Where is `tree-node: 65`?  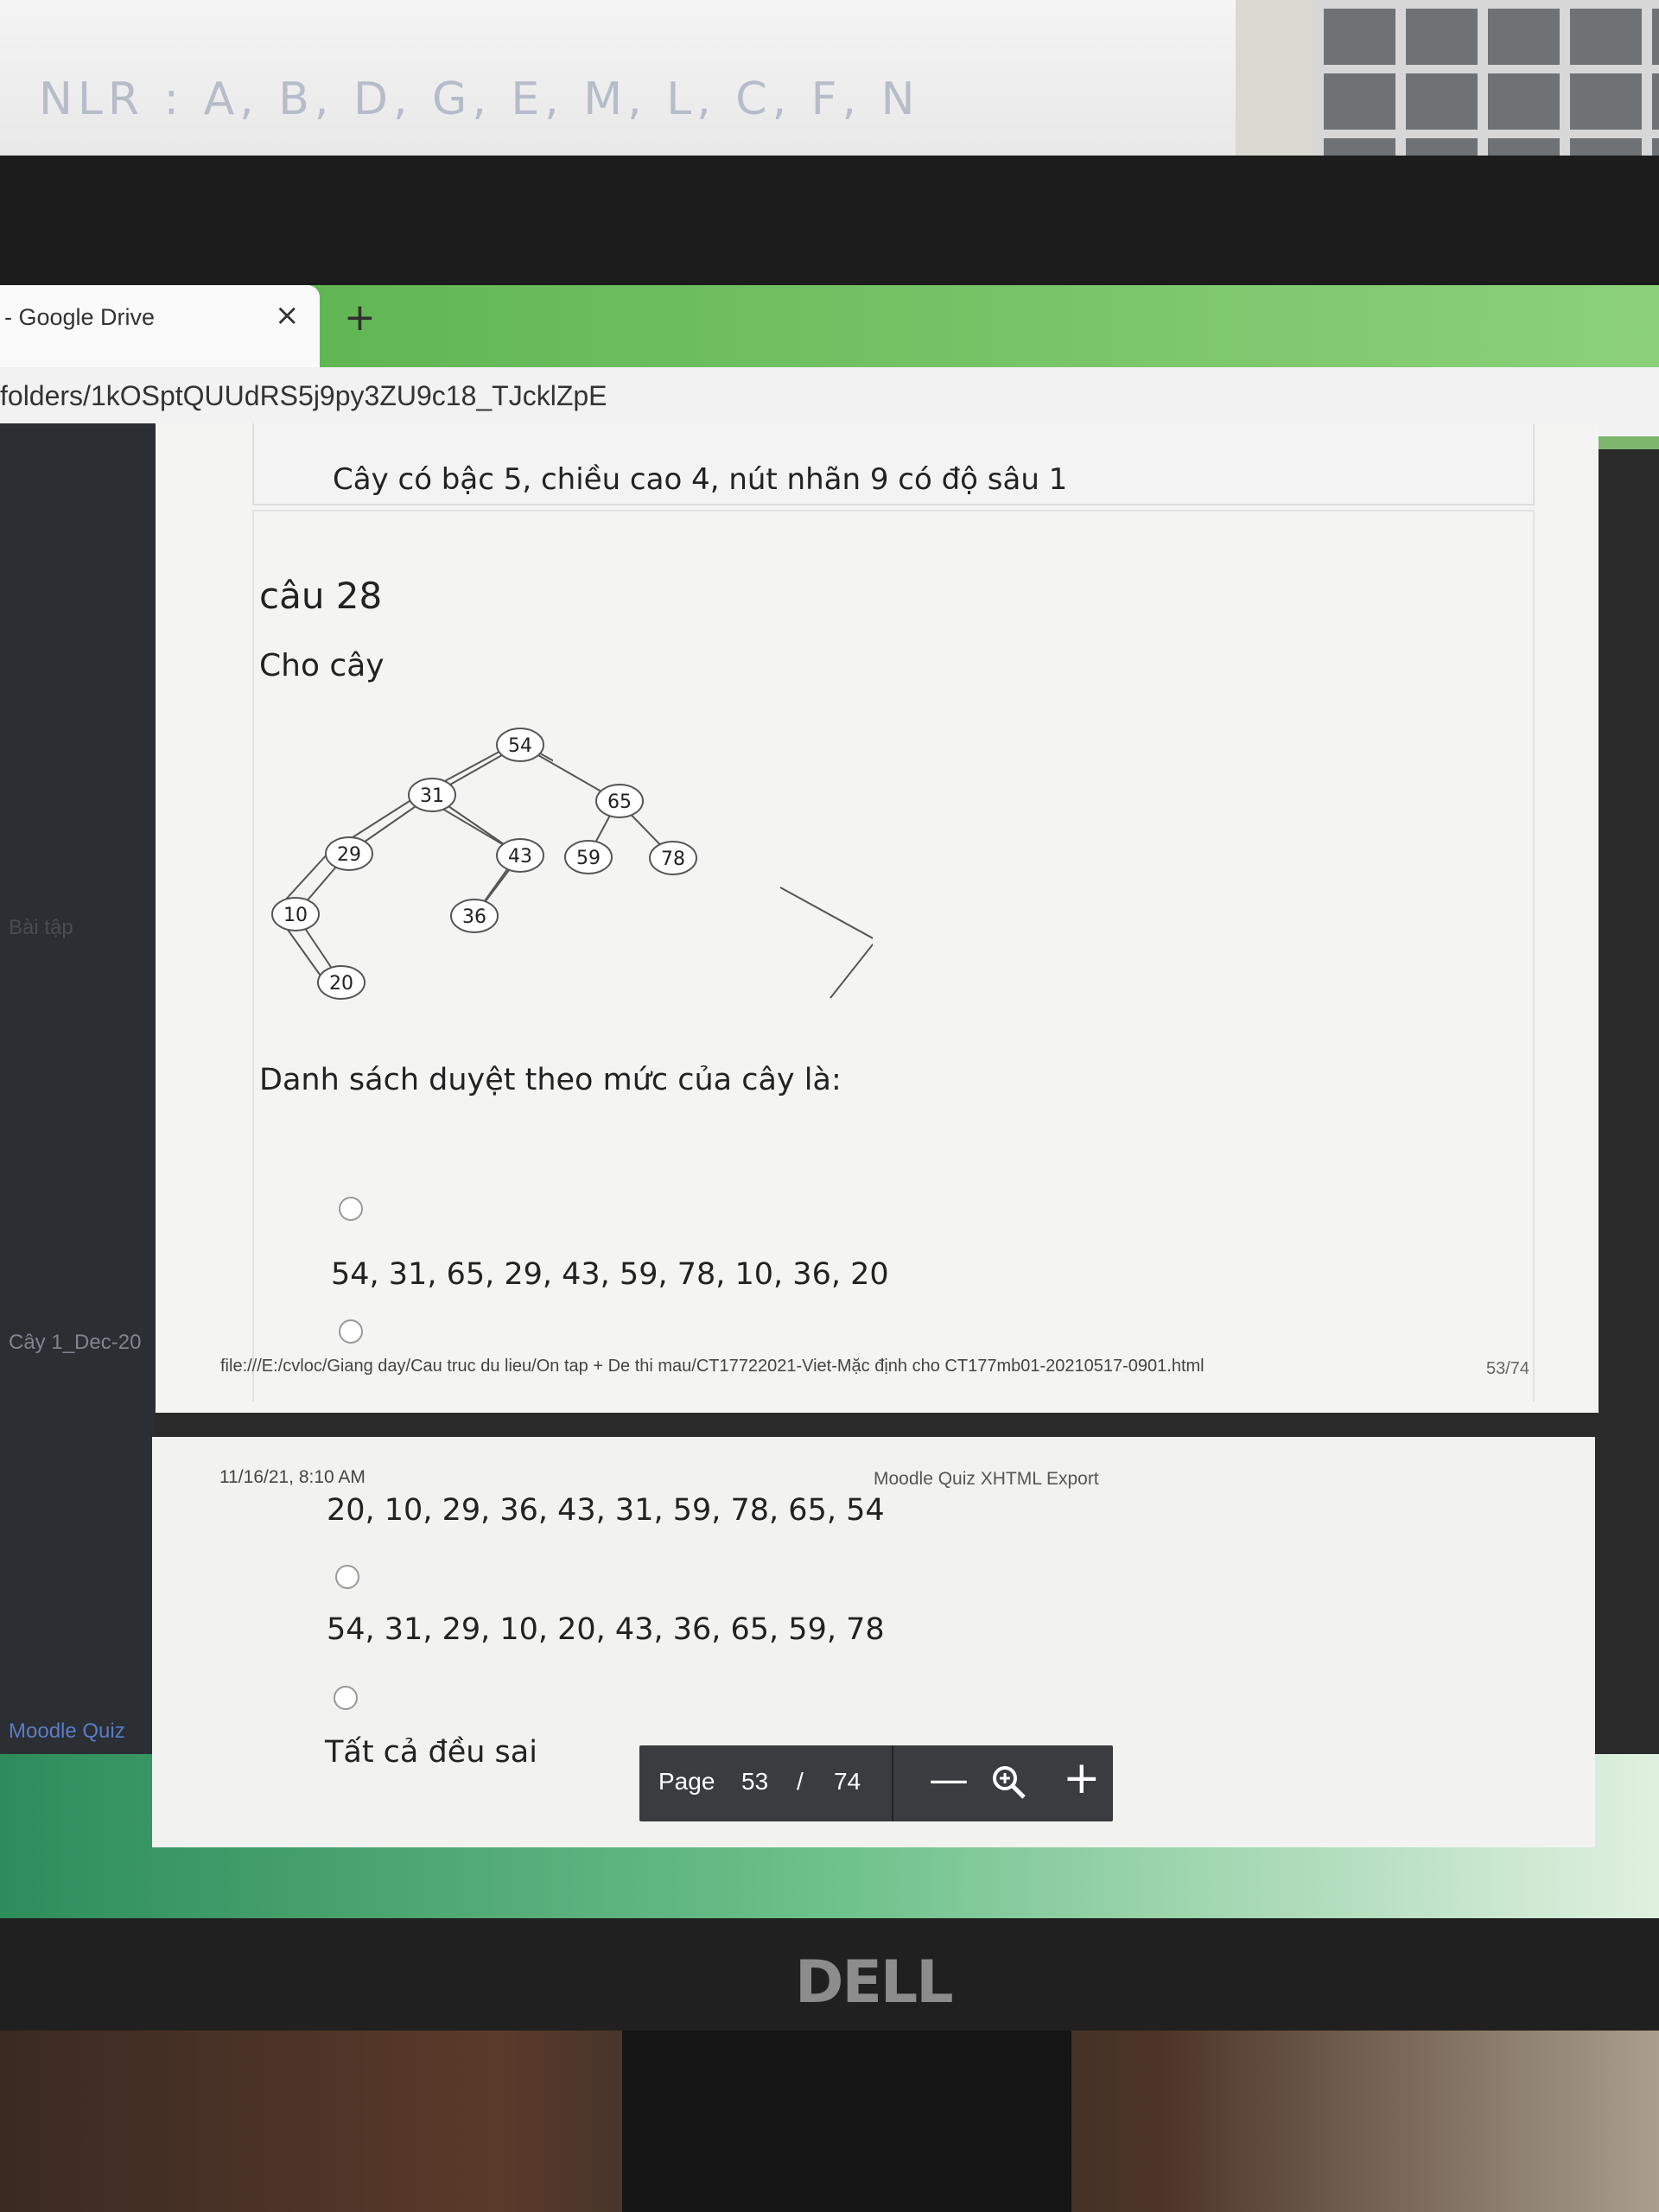
tree-node: 65 is located at coordinates (619, 801).